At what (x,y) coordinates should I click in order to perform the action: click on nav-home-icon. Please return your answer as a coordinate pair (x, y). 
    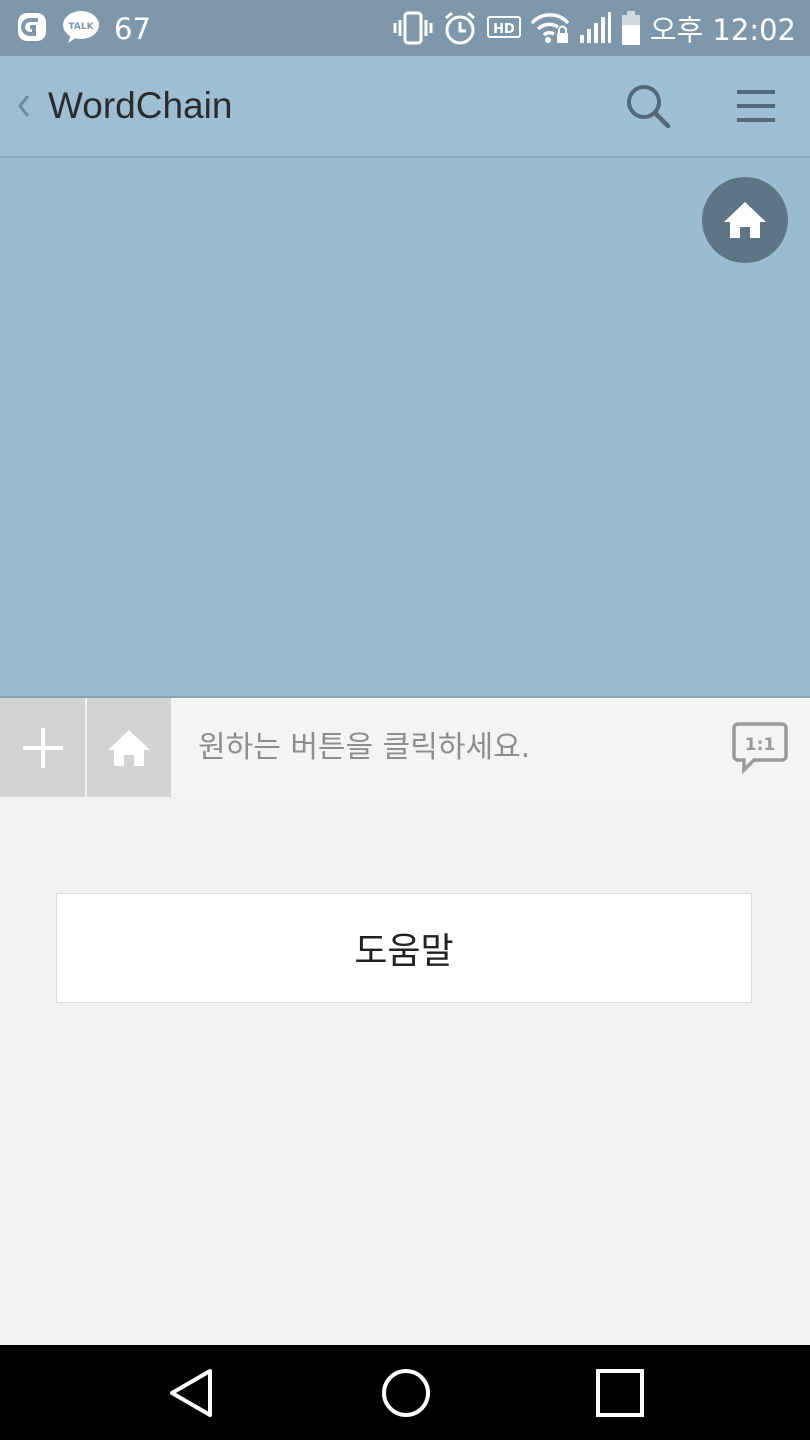
    Looking at the image, I should click on (406, 1393).